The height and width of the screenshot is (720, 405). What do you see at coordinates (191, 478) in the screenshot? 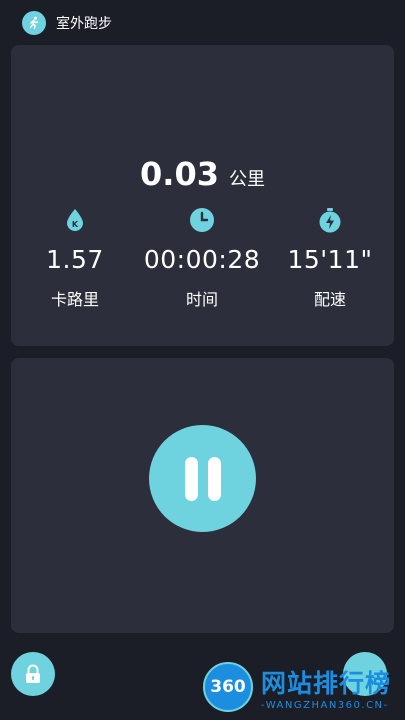
I see `pause-bar-left` at bounding box center [191, 478].